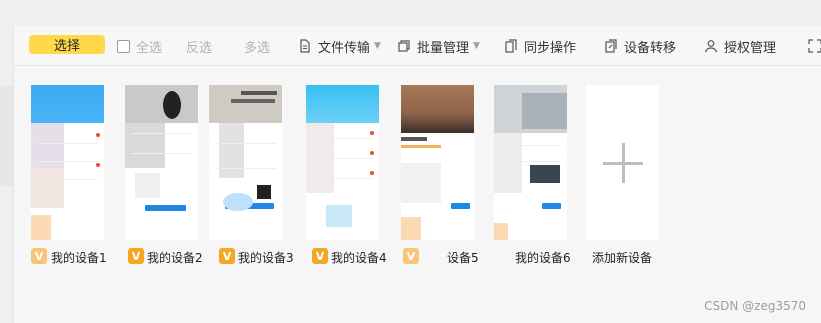 The height and width of the screenshot is (323, 821). Describe the element at coordinates (123, 46) in the screenshot. I see `select-all-checkbox` at that location.